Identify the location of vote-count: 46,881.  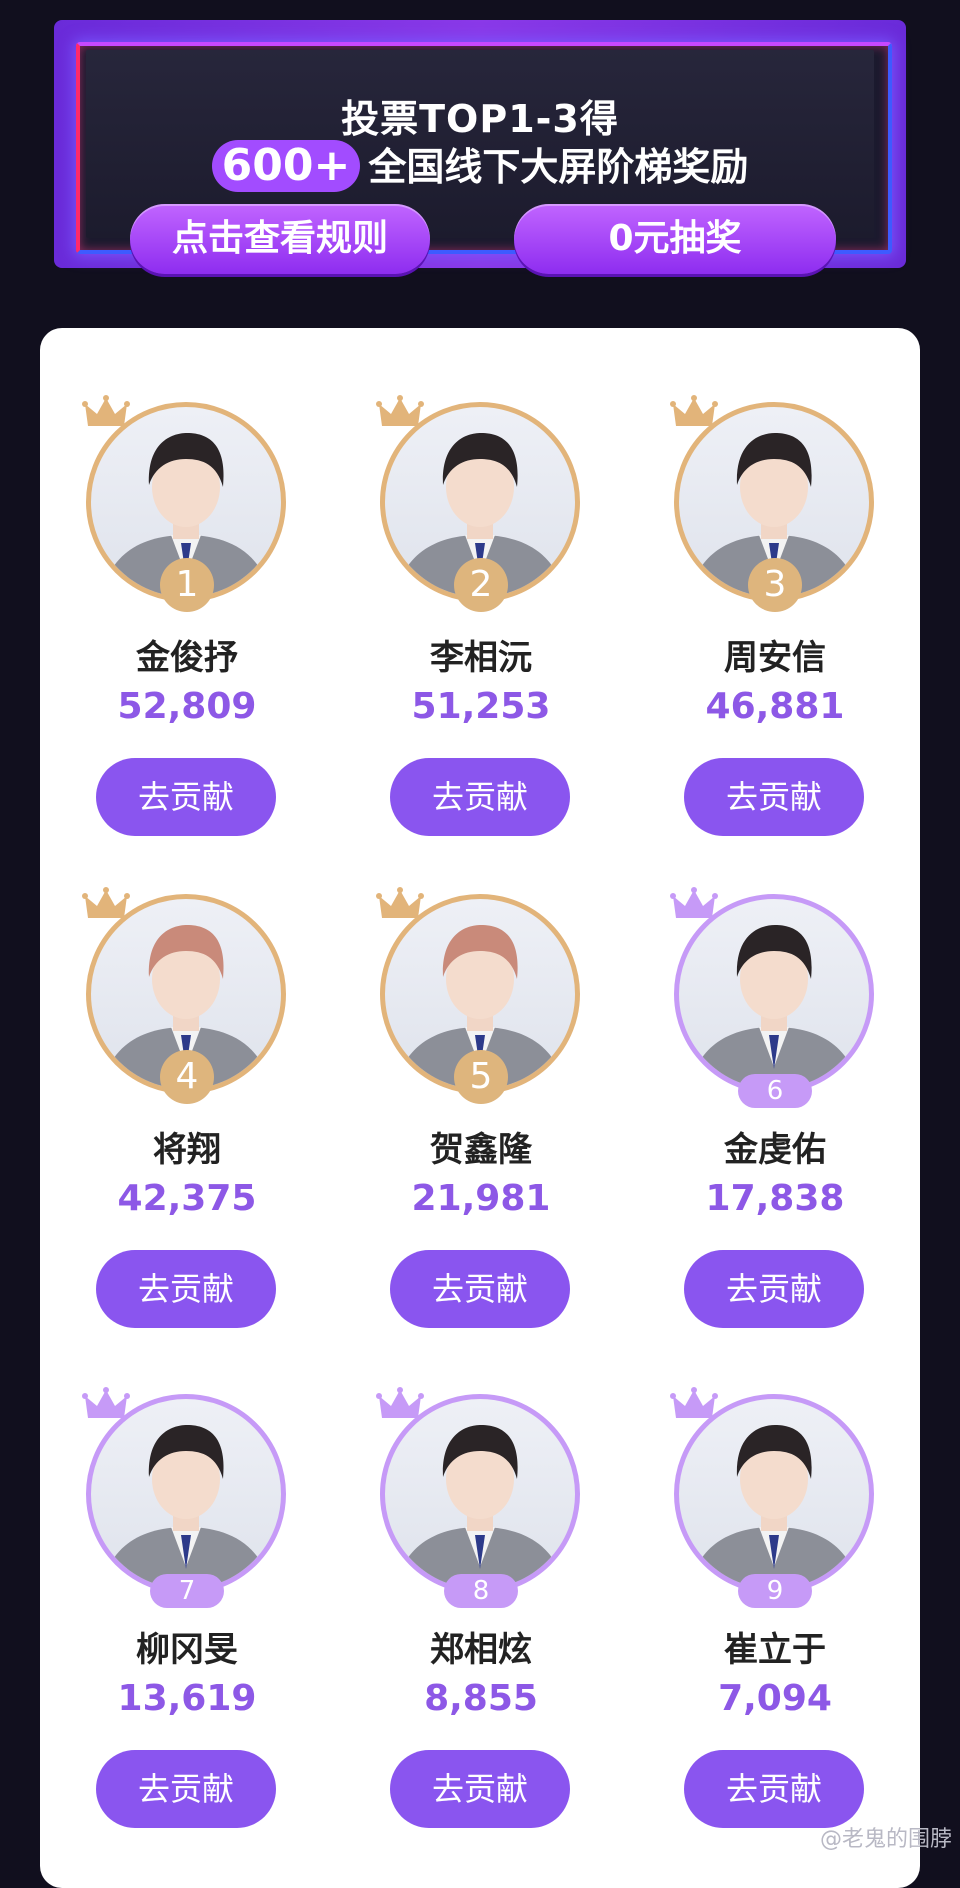
(775, 706).